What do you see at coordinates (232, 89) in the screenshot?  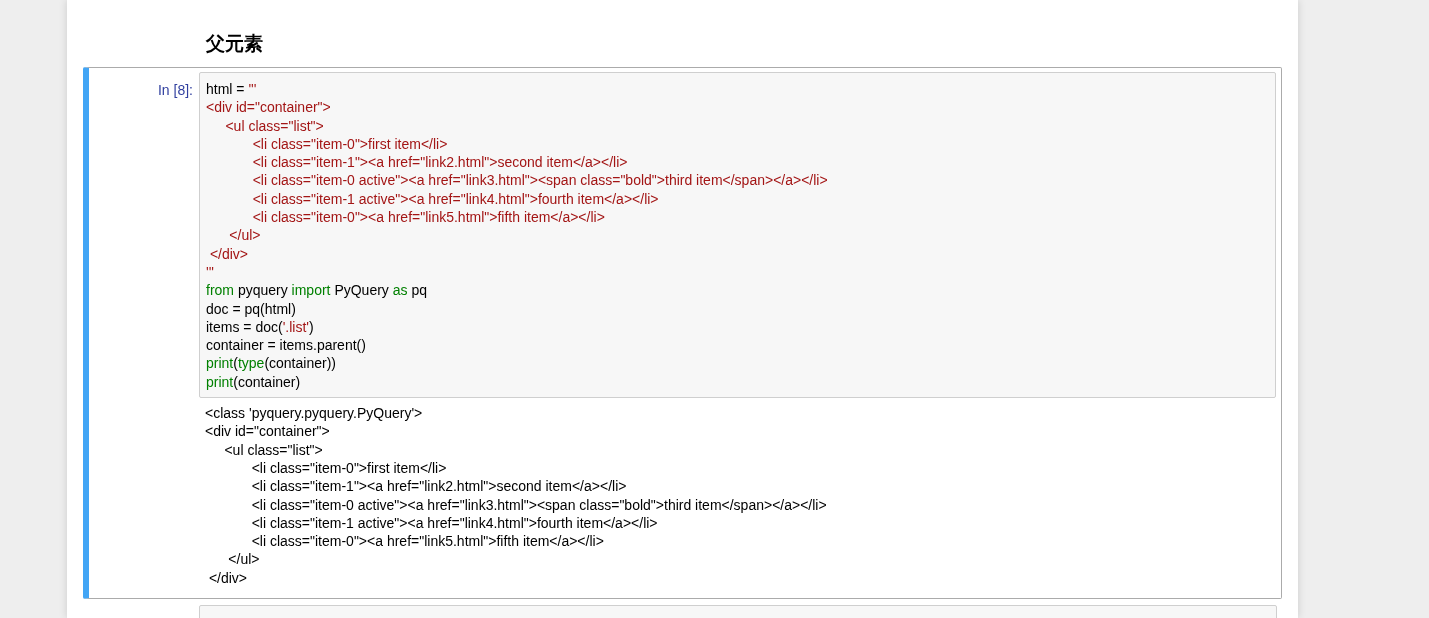 I see `code-line: html = '''` at bounding box center [232, 89].